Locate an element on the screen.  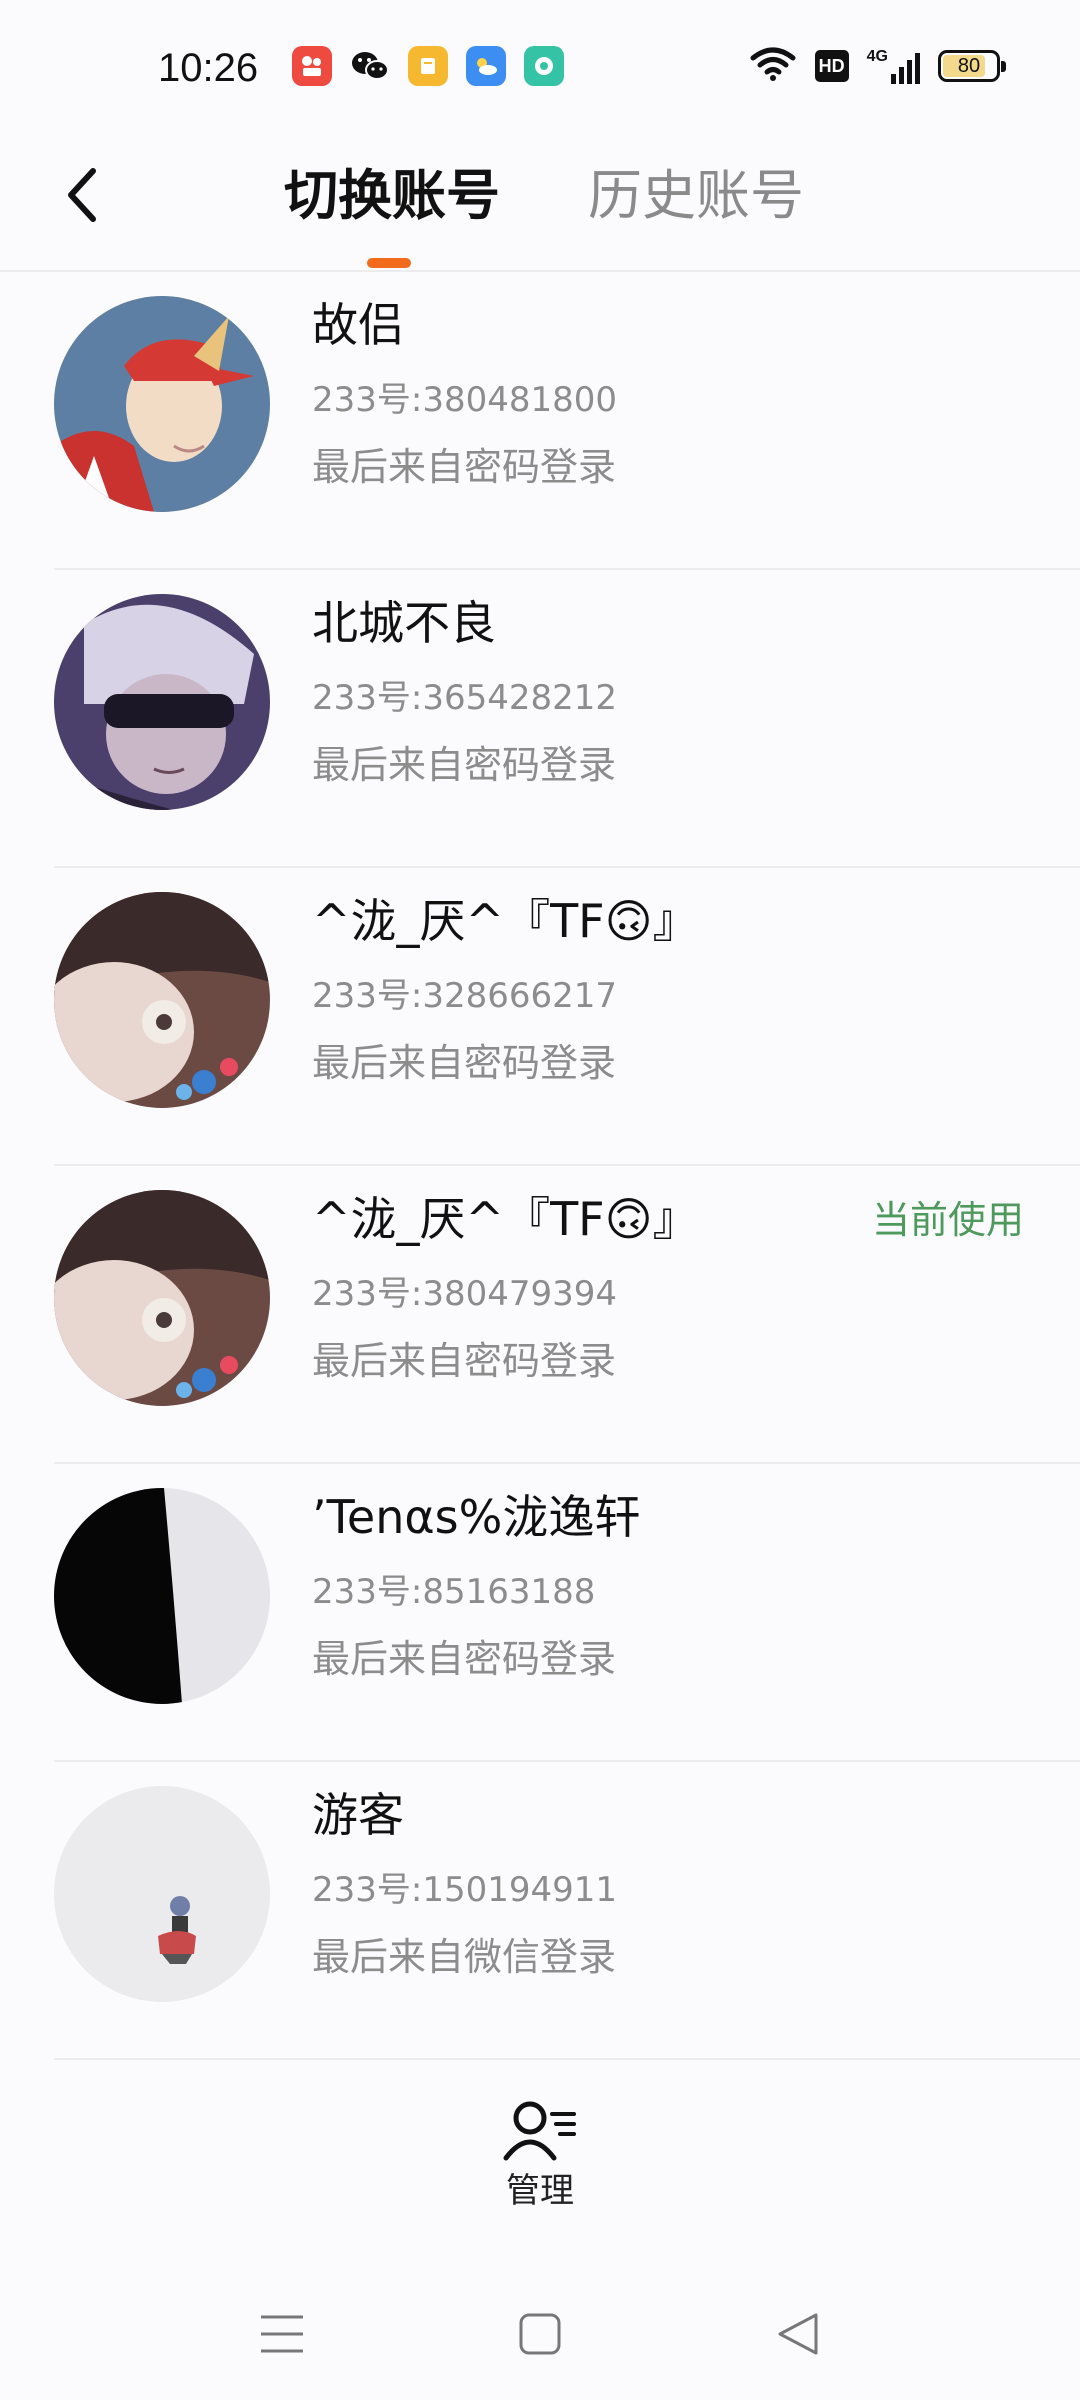
tab-history-account: 历史账号 is located at coordinates (696, 196).